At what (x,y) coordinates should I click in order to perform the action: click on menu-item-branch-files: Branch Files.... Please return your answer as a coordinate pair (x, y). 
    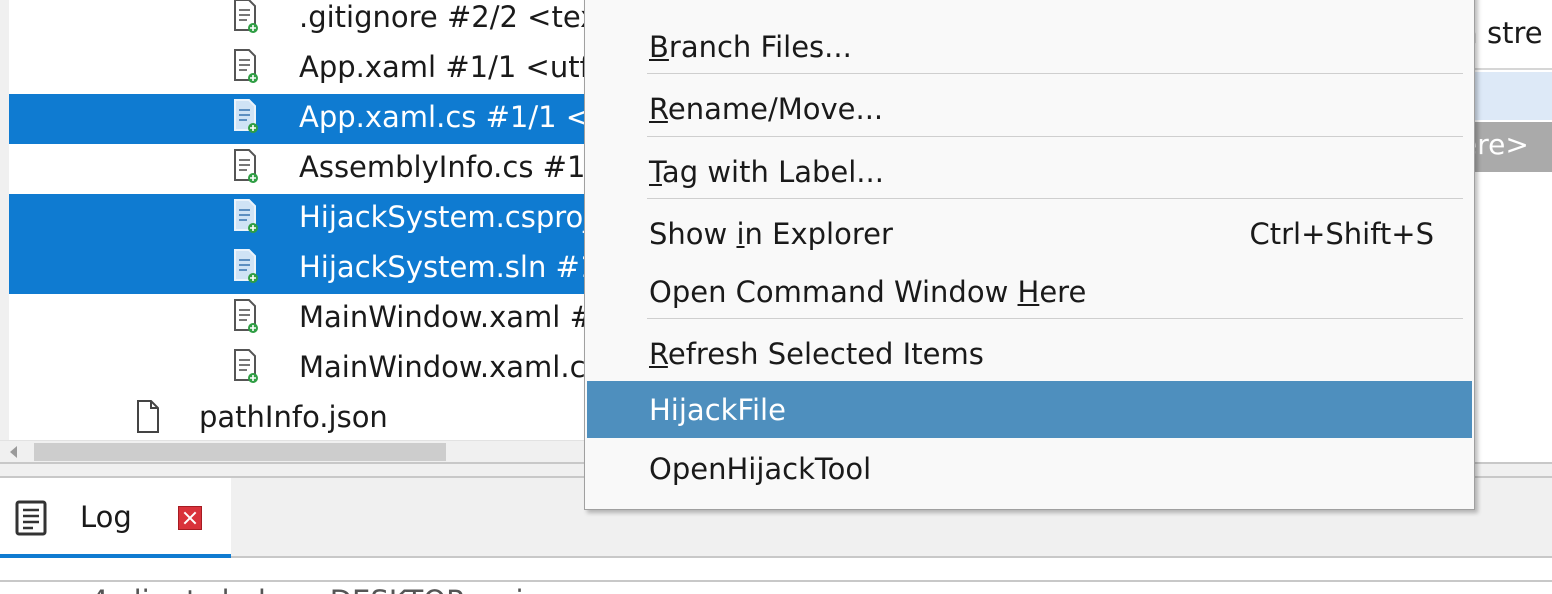
    Looking at the image, I should click on (1029, 48).